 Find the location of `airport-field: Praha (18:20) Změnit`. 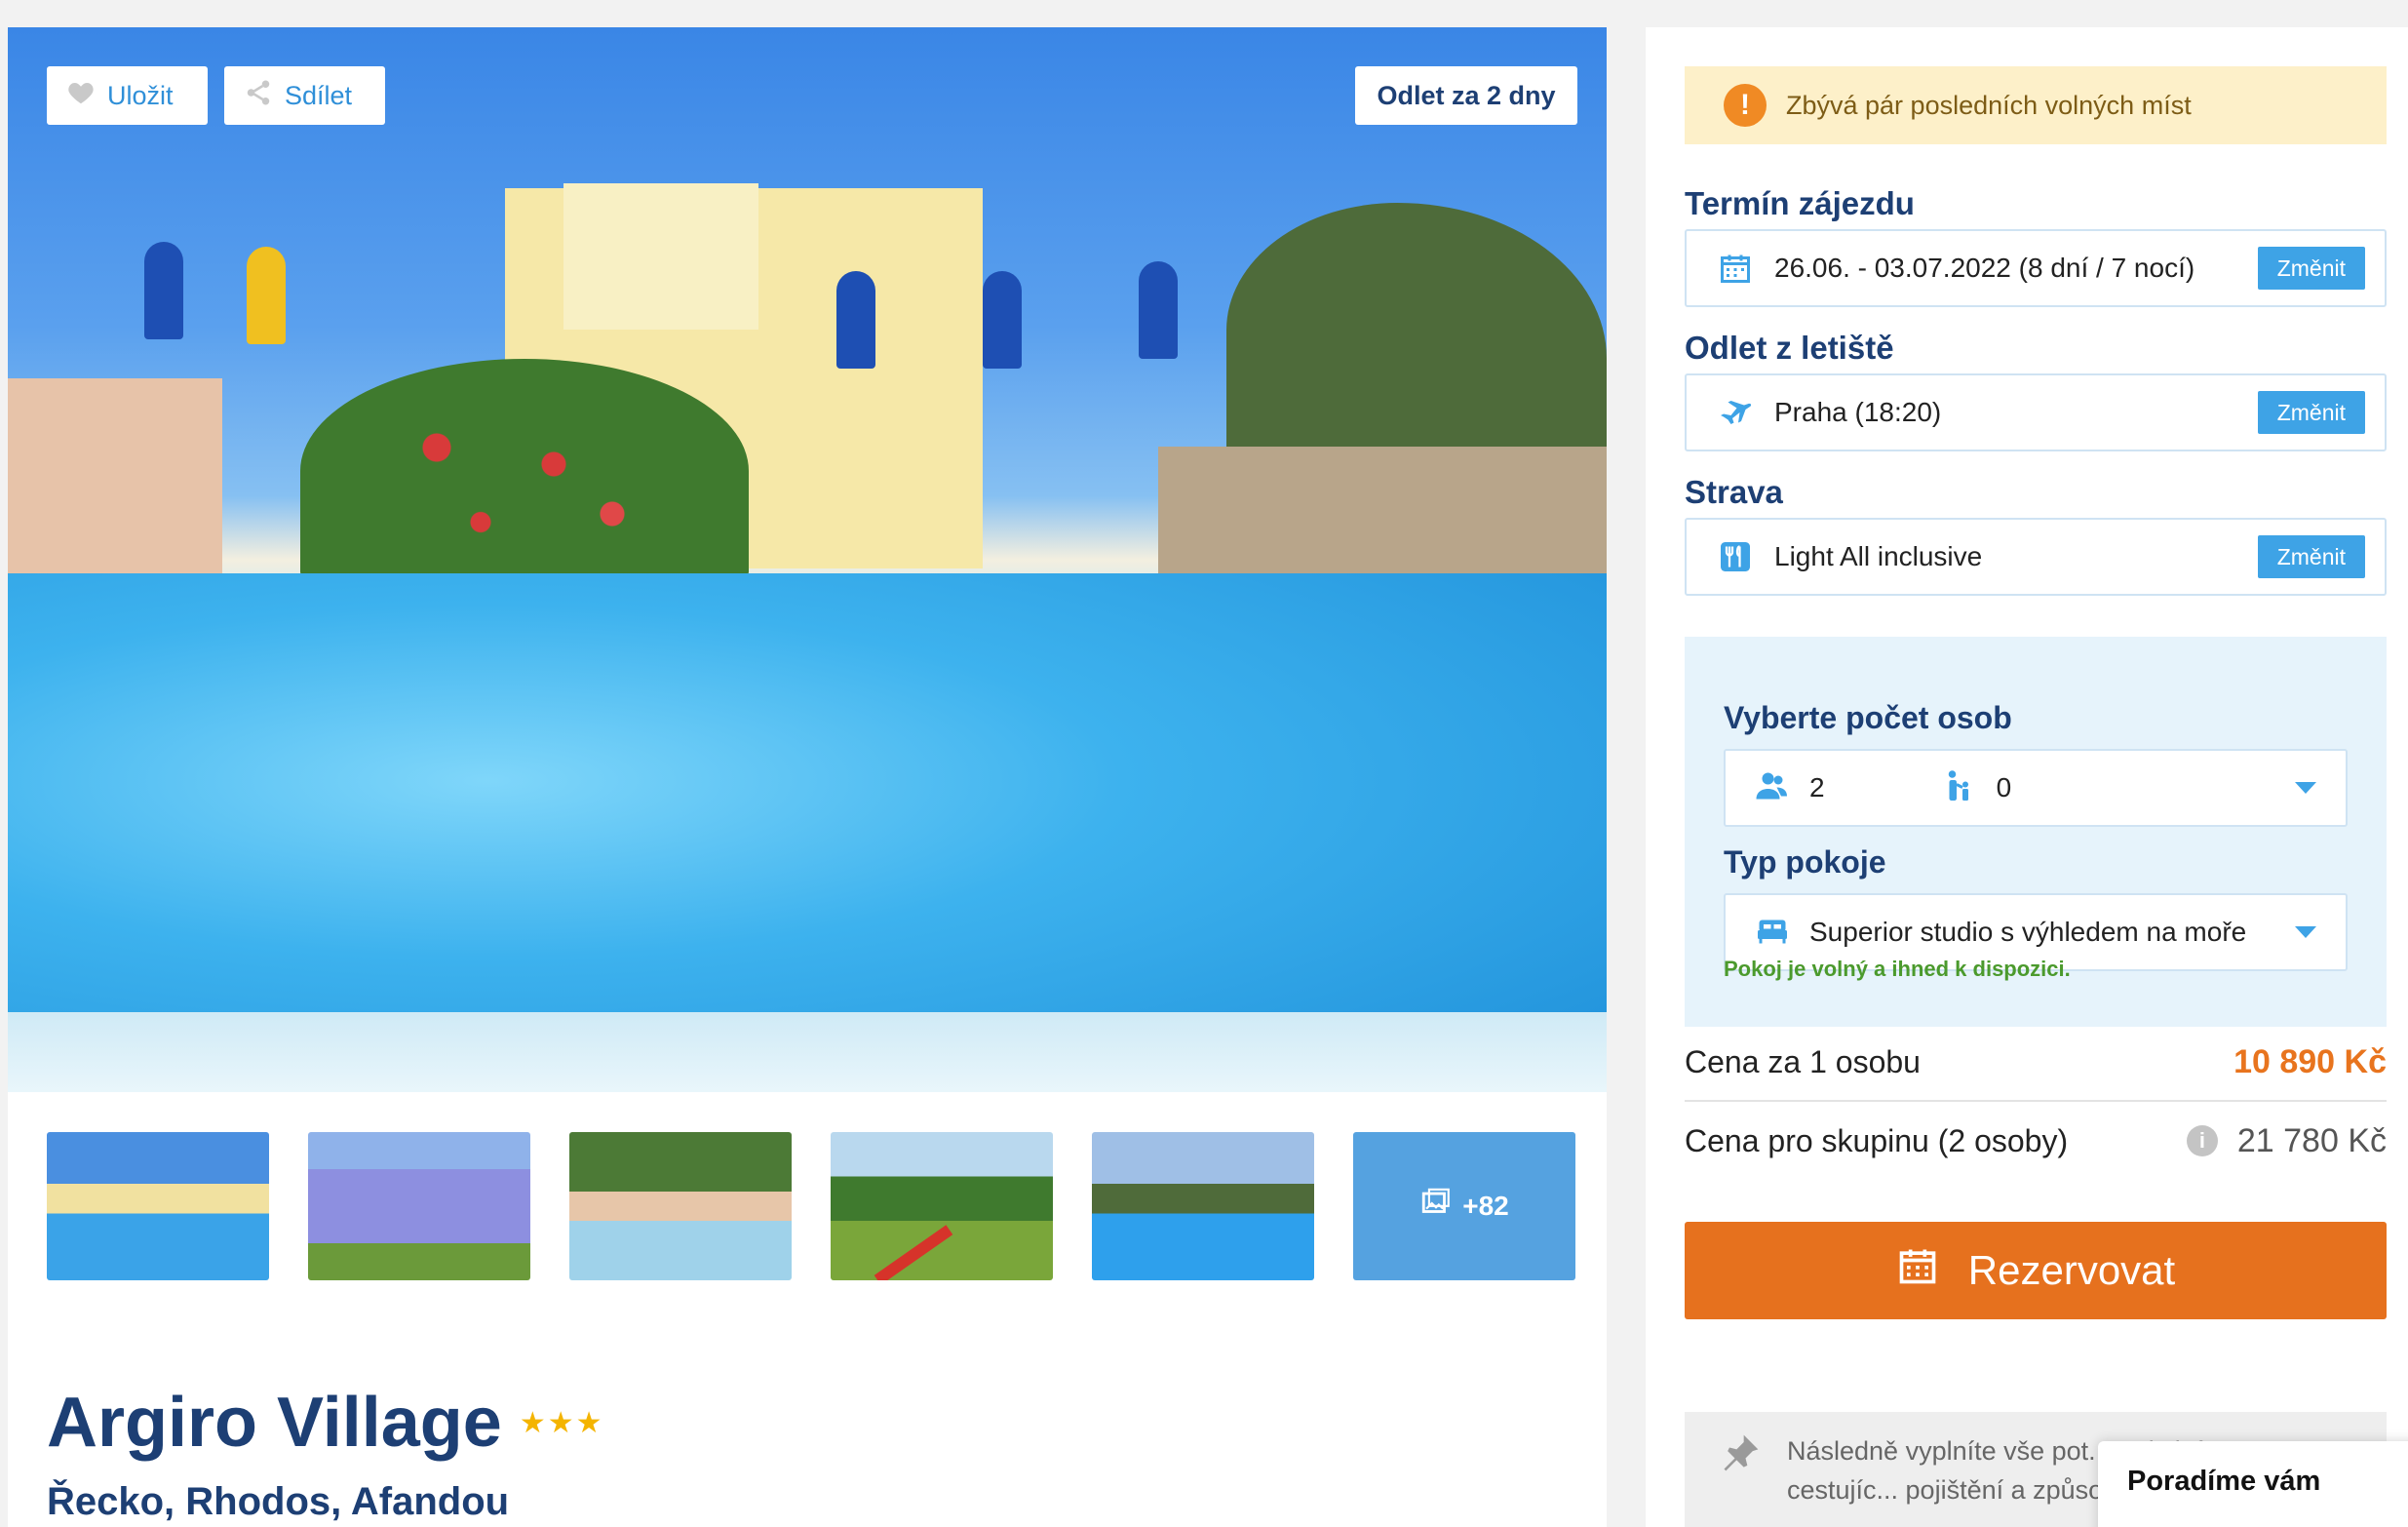

airport-field: Praha (18:20) Změnit is located at coordinates (2036, 412).